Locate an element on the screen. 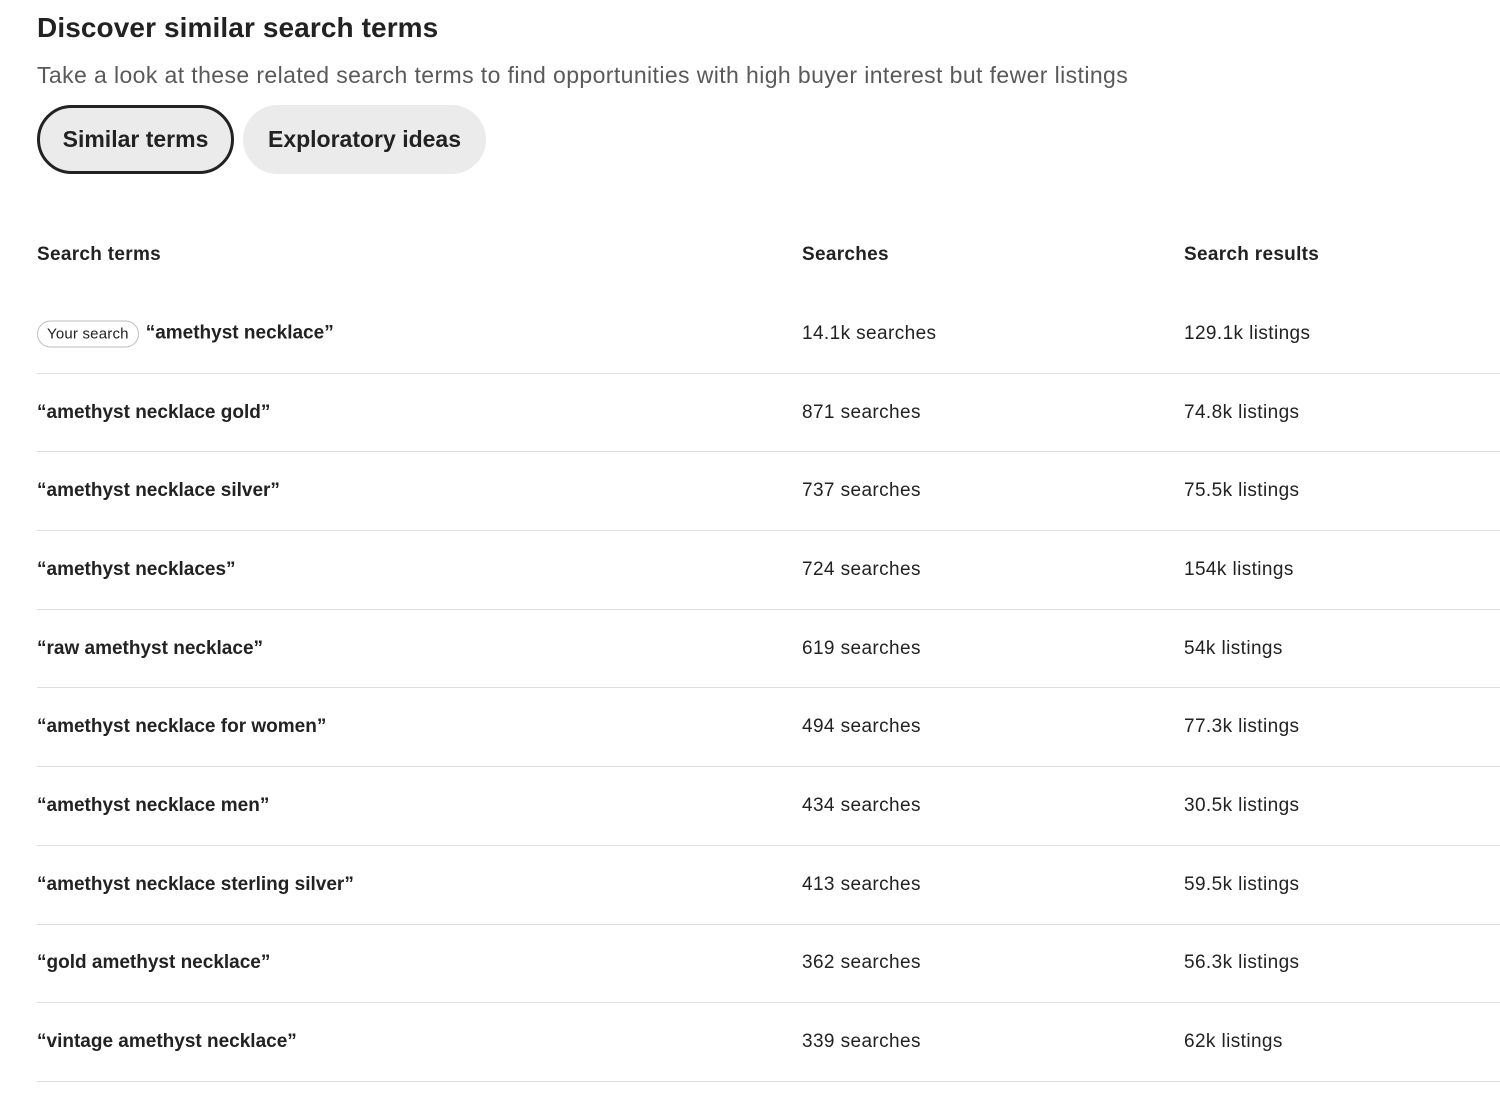 The width and height of the screenshot is (1500, 1106). search-term-cell: “amethyst necklaces” is located at coordinates (136, 570).